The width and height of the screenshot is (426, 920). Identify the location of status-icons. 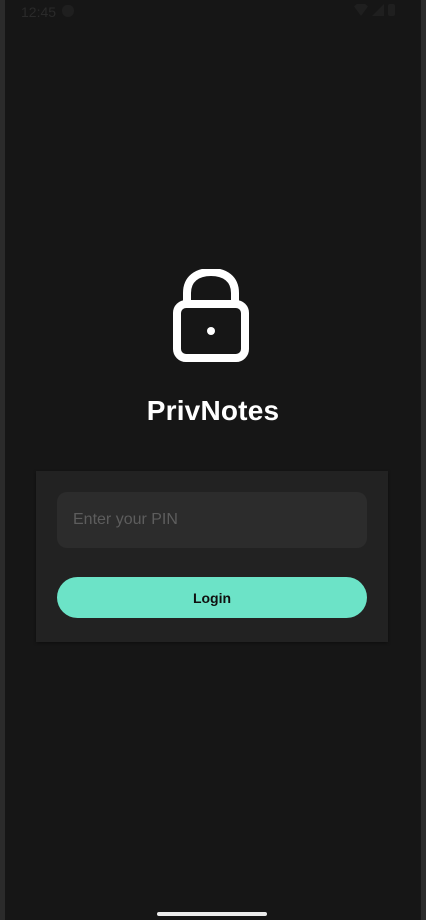
(374, 10).